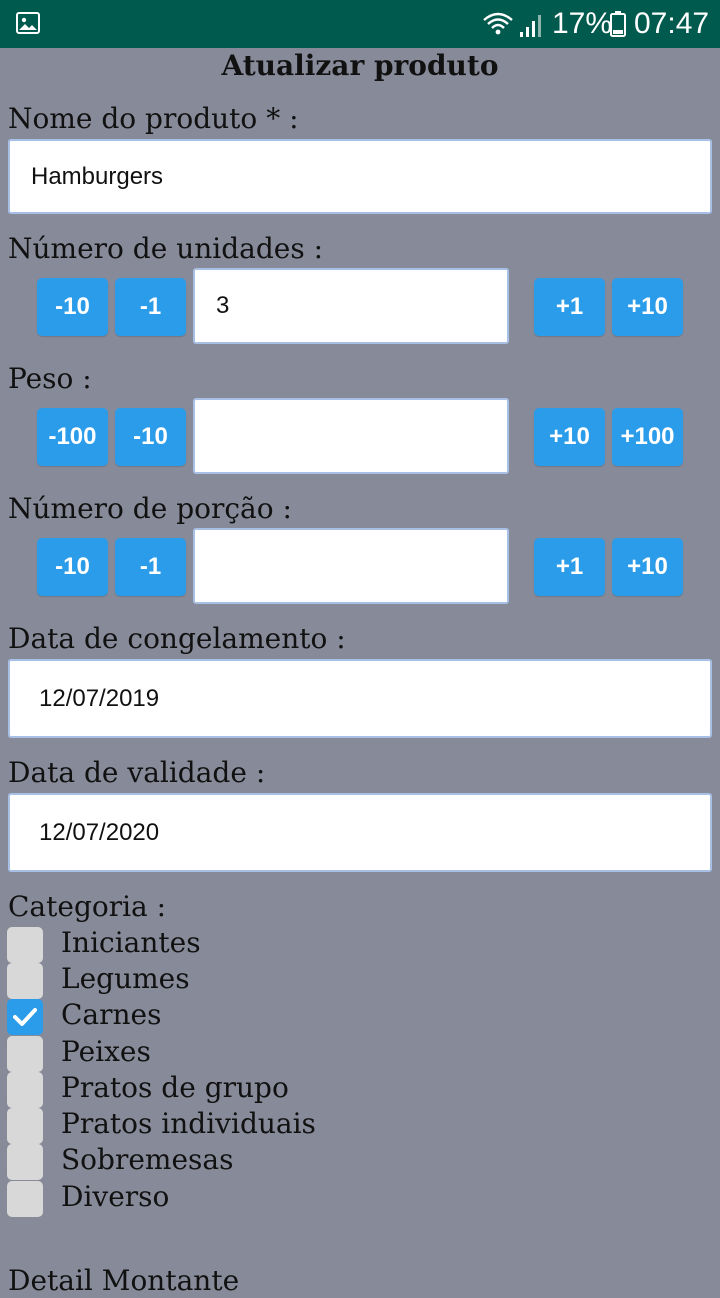  What do you see at coordinates (166, 248) in the screenshot?
I see `units-label: Número de unidades :` at bounding box center [166, 248].